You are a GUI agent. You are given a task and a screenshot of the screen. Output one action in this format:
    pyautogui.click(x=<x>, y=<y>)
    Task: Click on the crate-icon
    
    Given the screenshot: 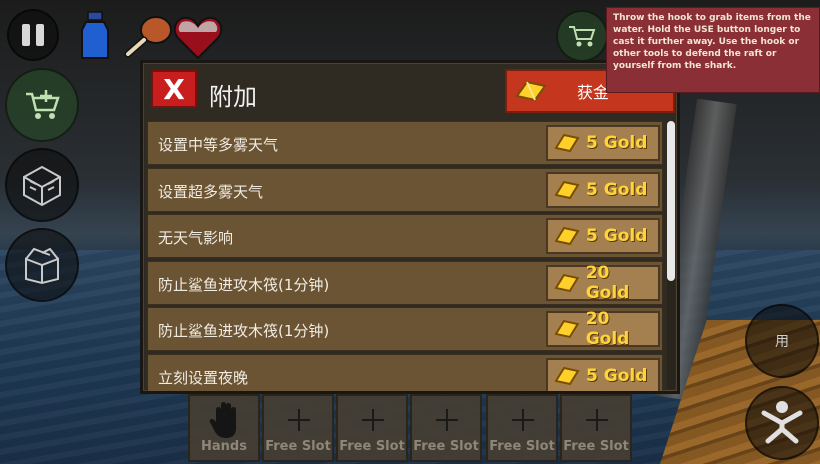 What is the action you would take?
    pyautogui.click(x=42, y=186)
    